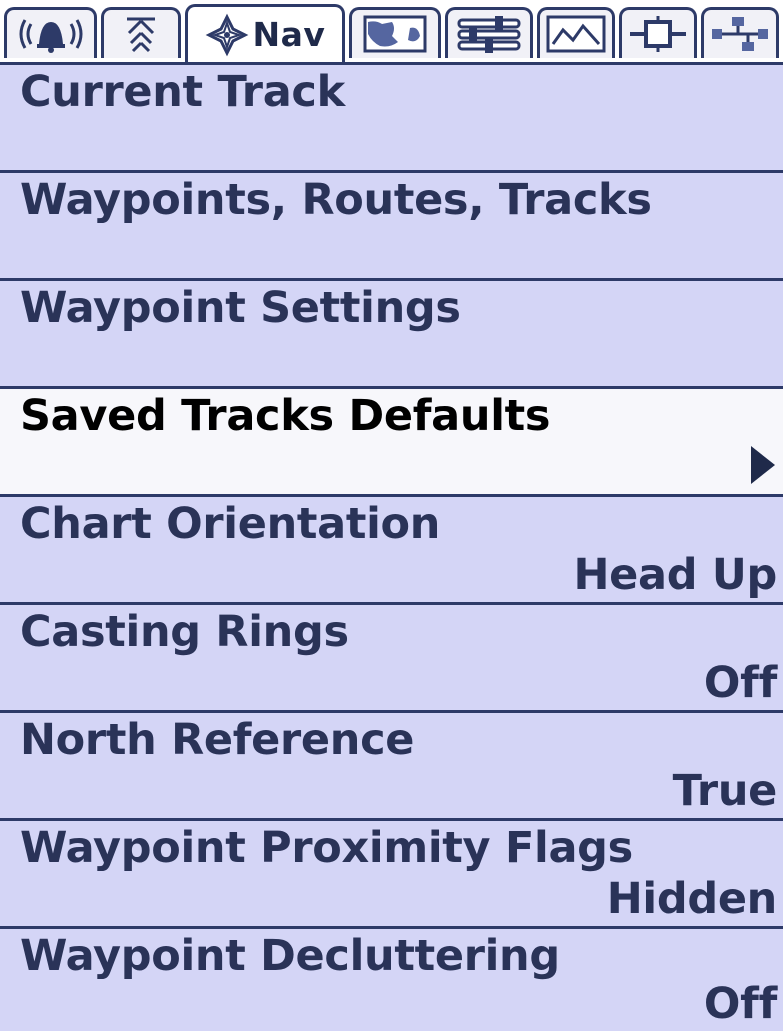  What do you see at coordinates (230, 524) in the screenshot?
I see `menu-item-label: Chart Orientation` at bounding box center [230, 524].